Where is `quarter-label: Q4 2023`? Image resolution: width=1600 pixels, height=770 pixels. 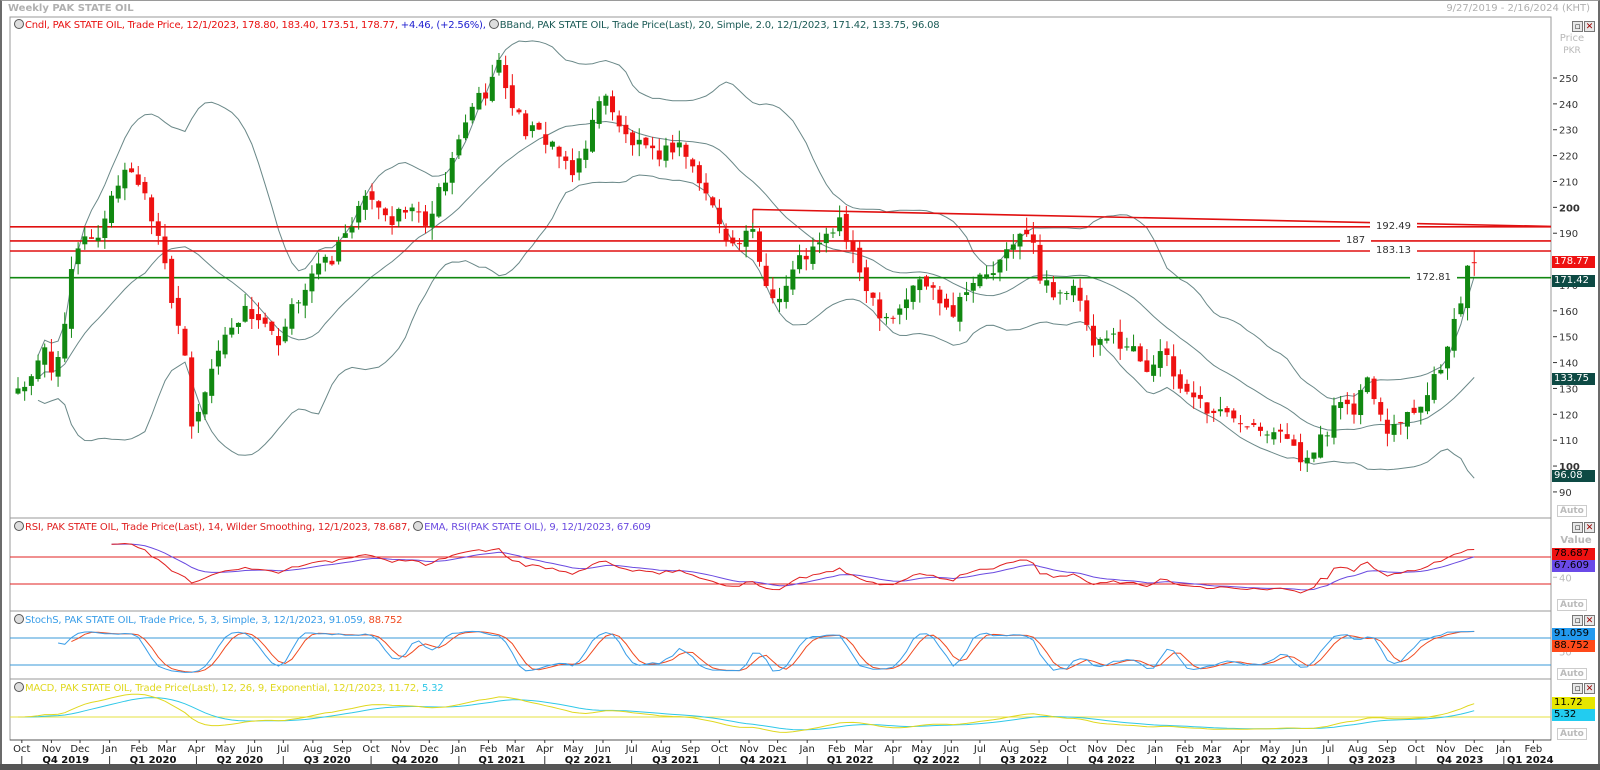
quarter-label: Q4 2023 is located at coordinates (1460, 760).